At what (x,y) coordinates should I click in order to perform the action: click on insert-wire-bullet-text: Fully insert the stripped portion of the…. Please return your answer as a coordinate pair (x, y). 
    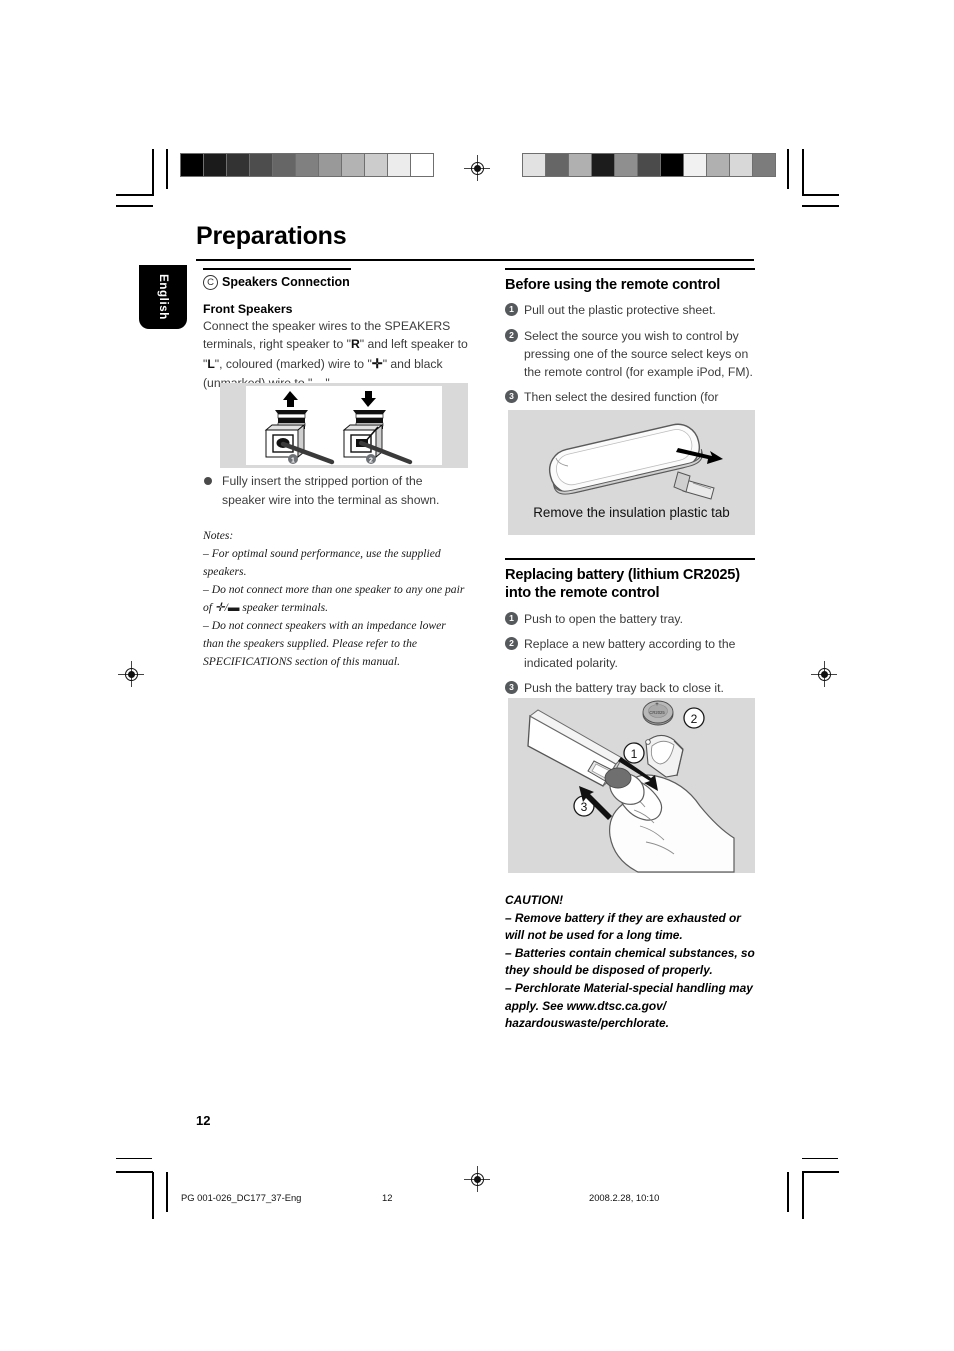
    Looking at the image, I should click on (331, 490).